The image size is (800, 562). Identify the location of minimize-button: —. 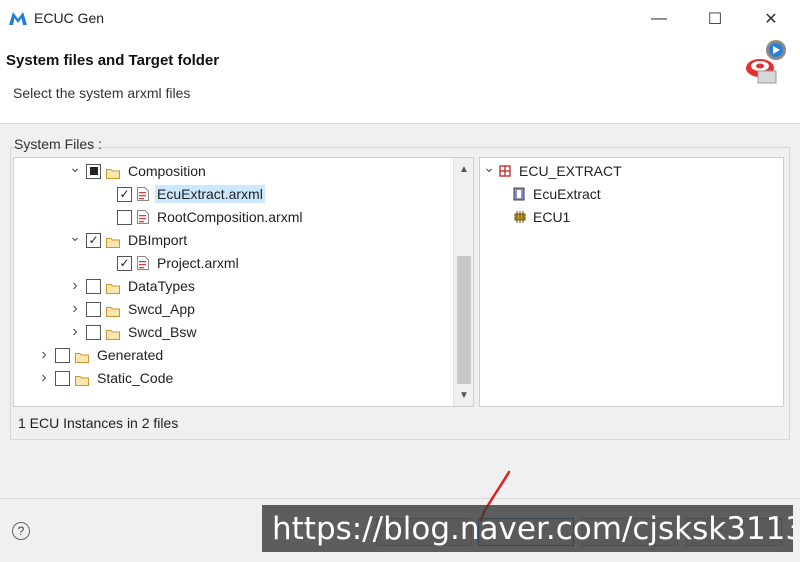
(659, 19).